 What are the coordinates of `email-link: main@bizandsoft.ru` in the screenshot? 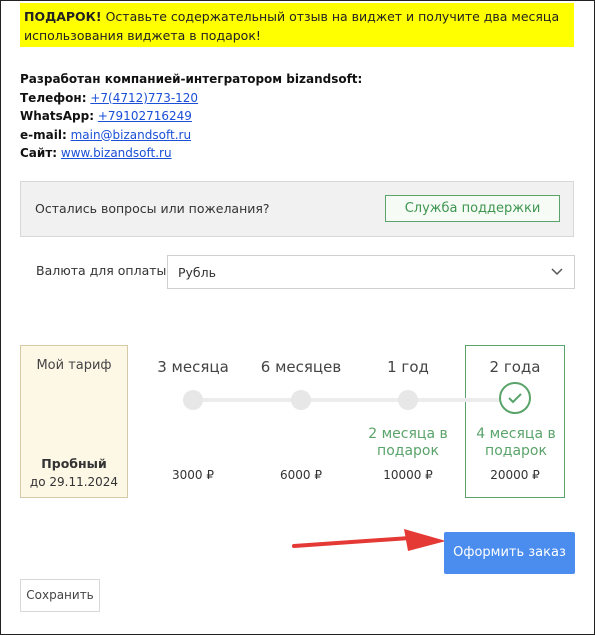 It's located at (131, 135).